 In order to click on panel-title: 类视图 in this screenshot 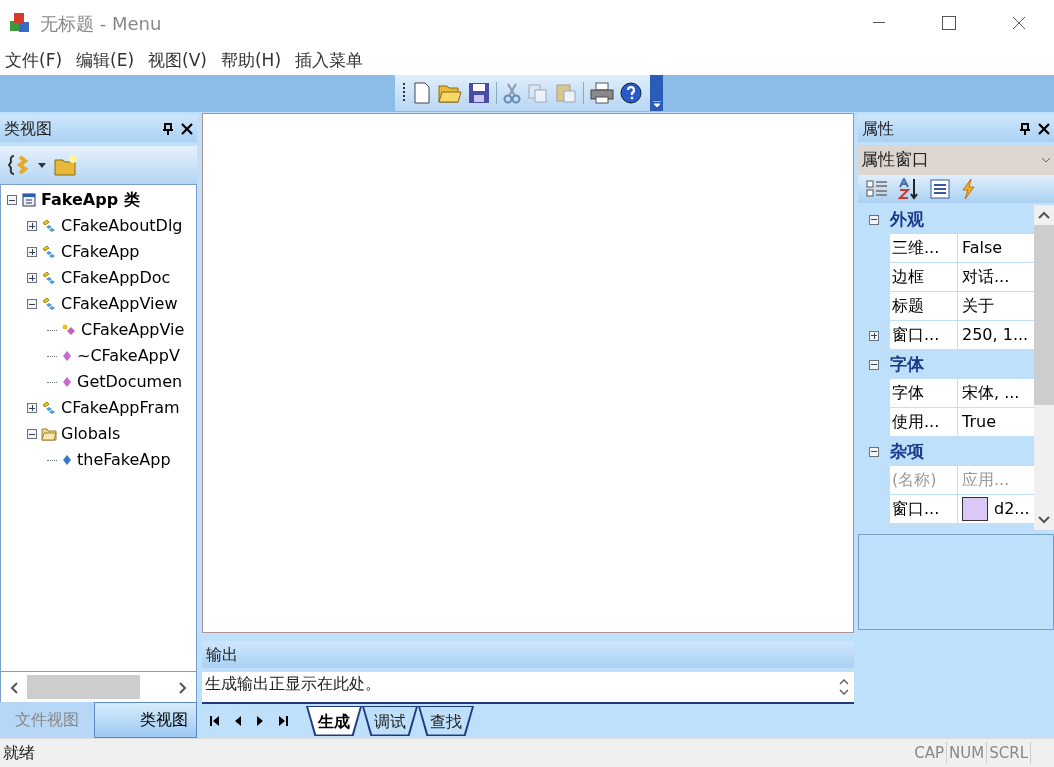, I will do `click(28, 128)`.